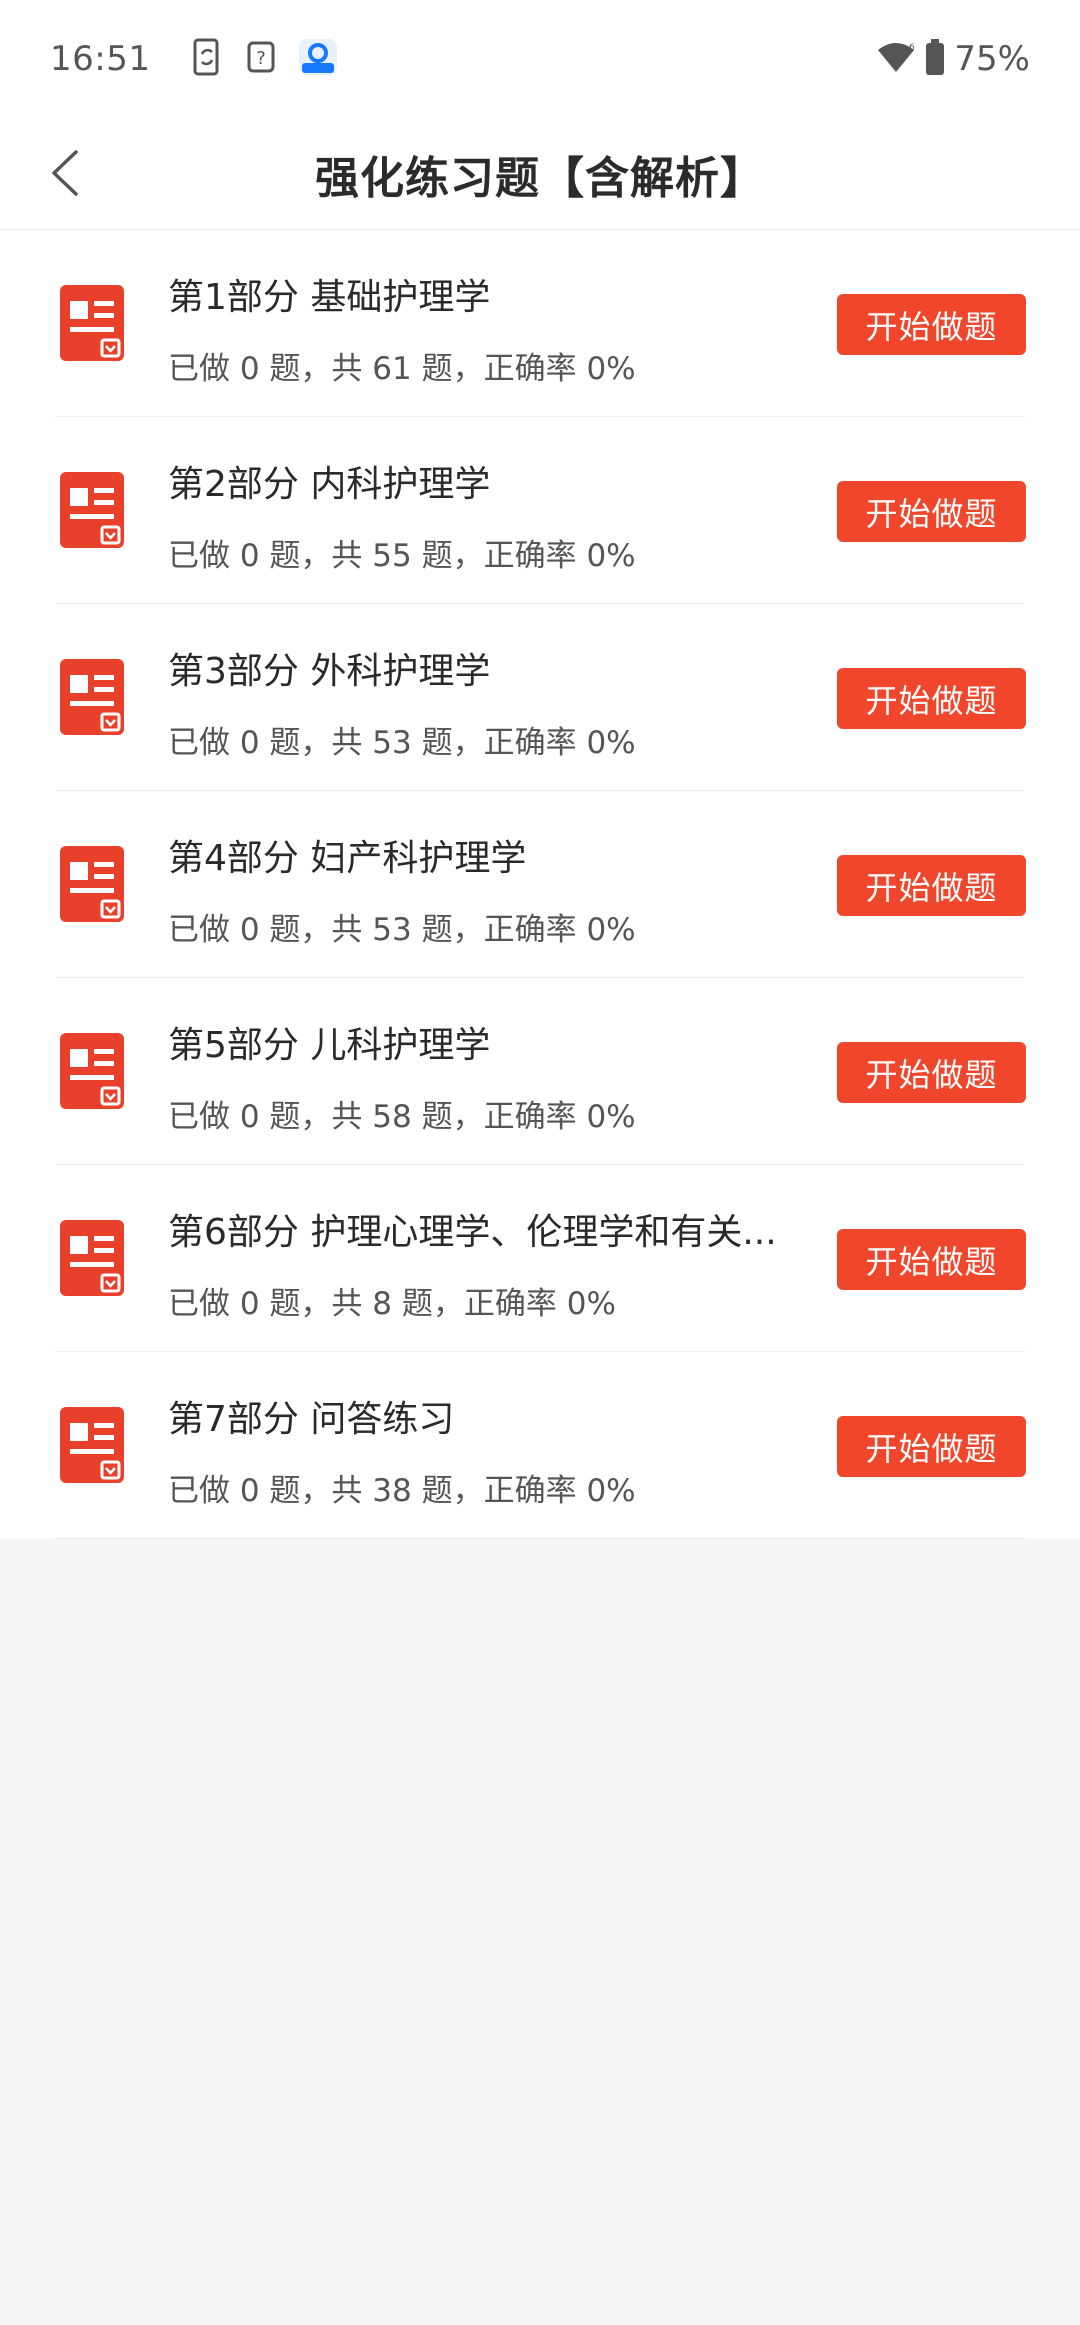 This screenshot has width=1080, height=2325. What do you see at coordinates (402, 1491) in the screenshot?
I see `section-progress: 已做 0 题，共 38 题，正确率 0%` at bounding box center [402, 1491].